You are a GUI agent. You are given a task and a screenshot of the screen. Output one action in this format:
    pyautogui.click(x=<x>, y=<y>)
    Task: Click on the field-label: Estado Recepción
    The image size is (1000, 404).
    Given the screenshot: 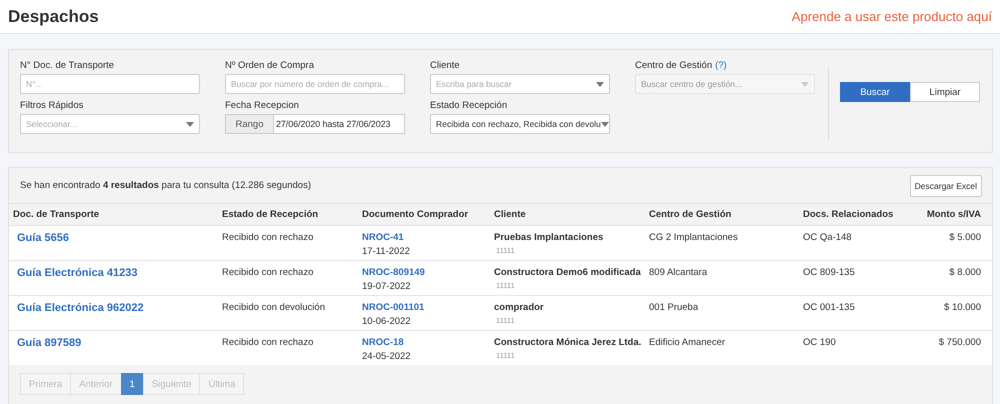 What is the action you would take?
    pyautogui.click(x=469, y=105)
    